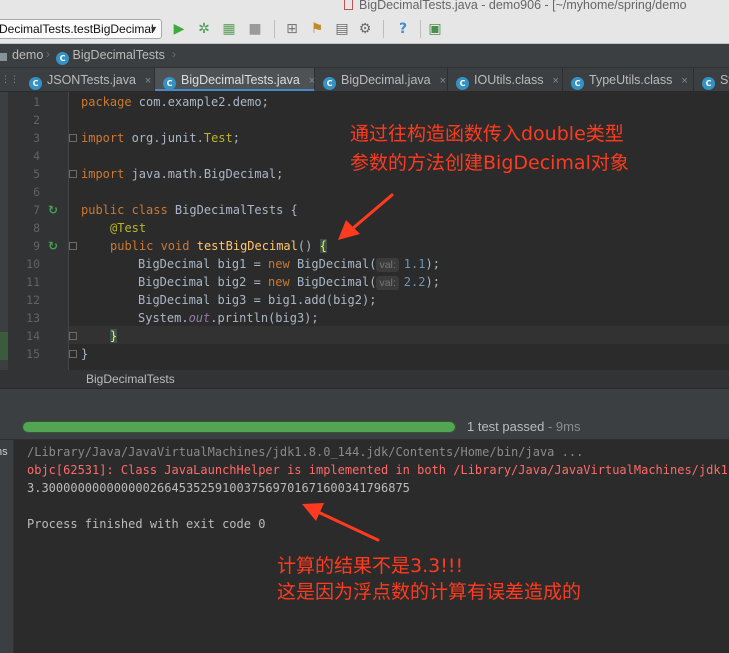 The height and width of the screenshot is (653, 729). What do you see at coordinates (204, 29) in the screenshot?
I see `debug-icon: ✲` at bounding box center [204, 29].